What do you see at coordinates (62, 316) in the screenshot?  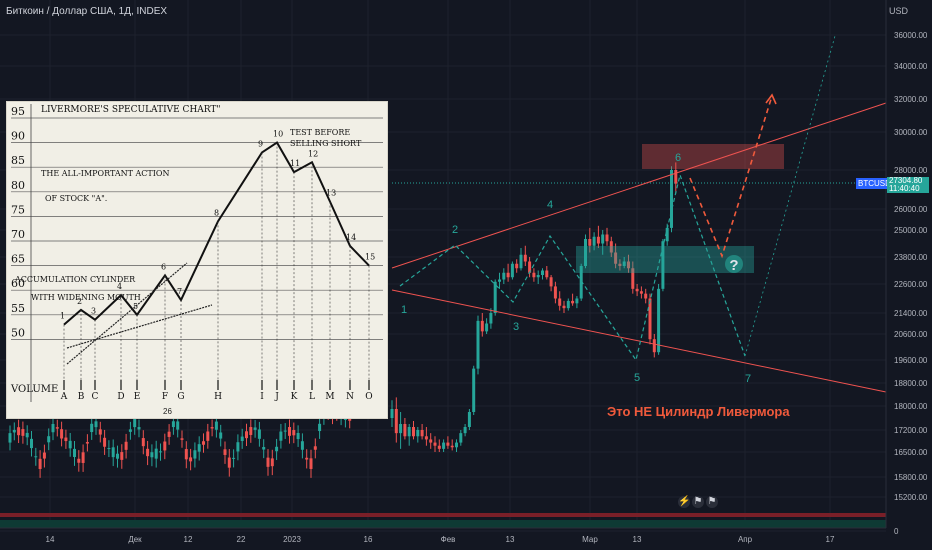 I see `inset-point-label: 1` at bounding box center [62, 316].